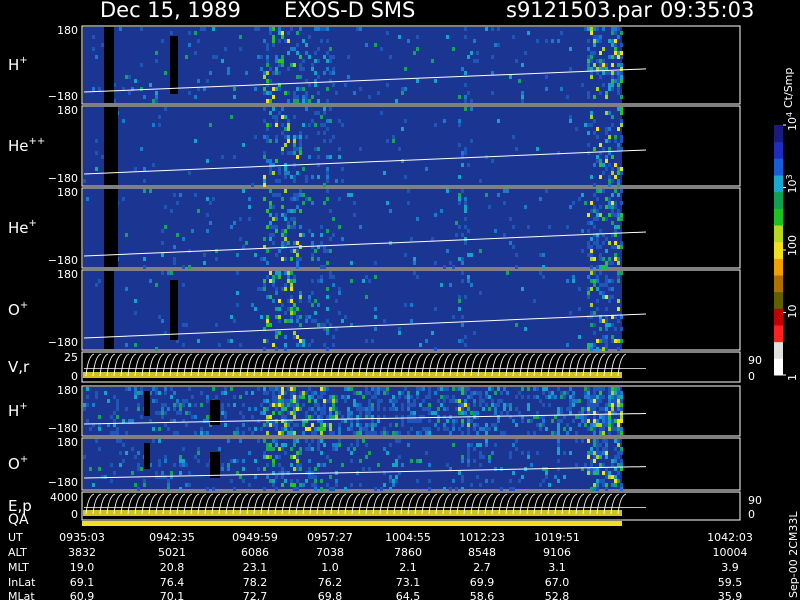  Describe the element at coordinates (408, 582) in the screenshot. I see `footer-cell: 73.1` at that location.